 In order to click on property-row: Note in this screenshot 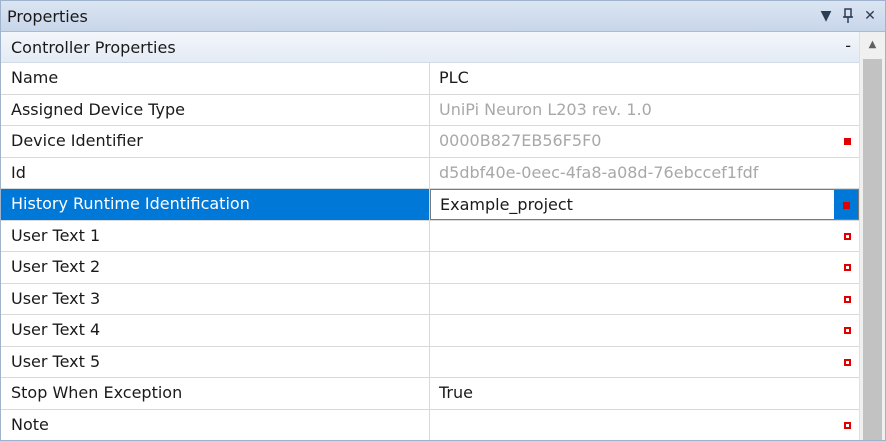, I will do `click(430, 425)`.